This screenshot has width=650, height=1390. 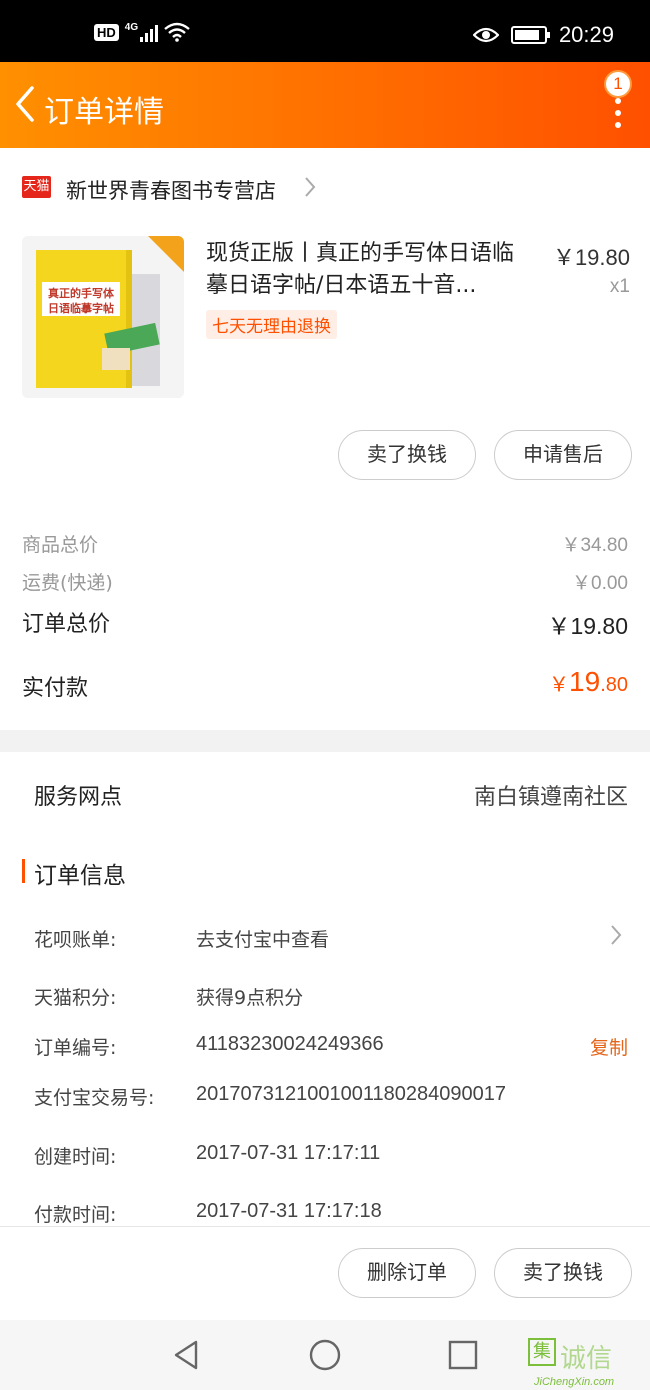 What do you see at coordinates (289, 1211) in the screenshot?
I see `paid-time-value: 2017-07-31 17:17:18` at bounding box center [289, 1211].